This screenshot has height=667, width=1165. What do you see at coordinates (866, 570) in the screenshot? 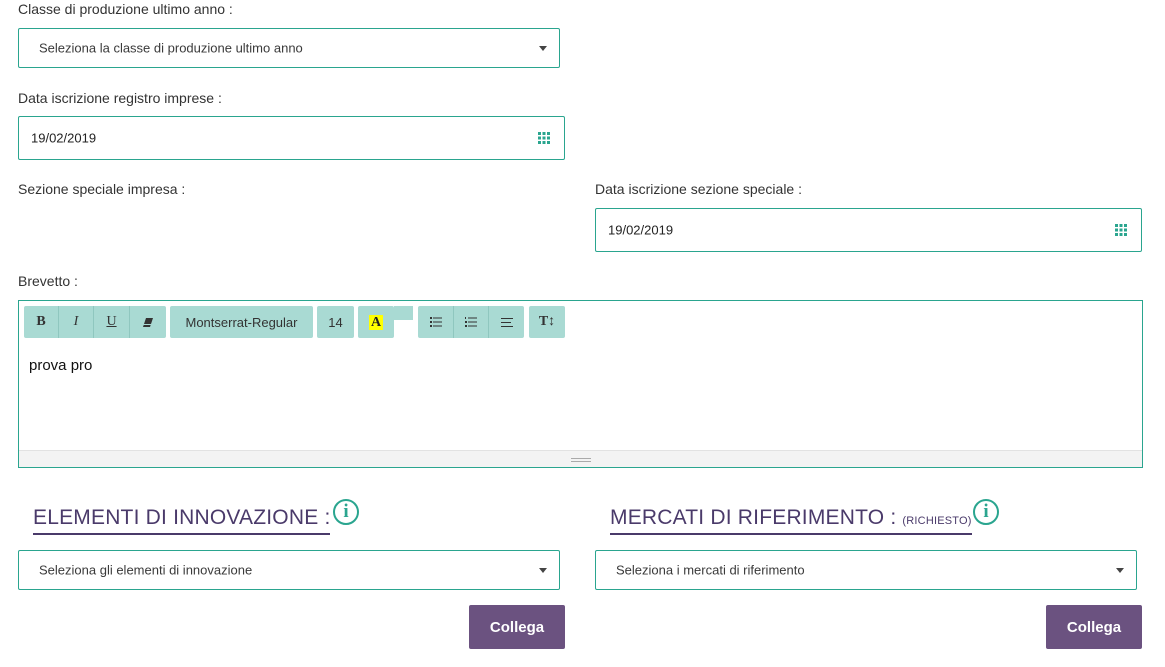
I see `markets-select: Seleziona i mercati di riferimento` at bounding box center [866, 570].